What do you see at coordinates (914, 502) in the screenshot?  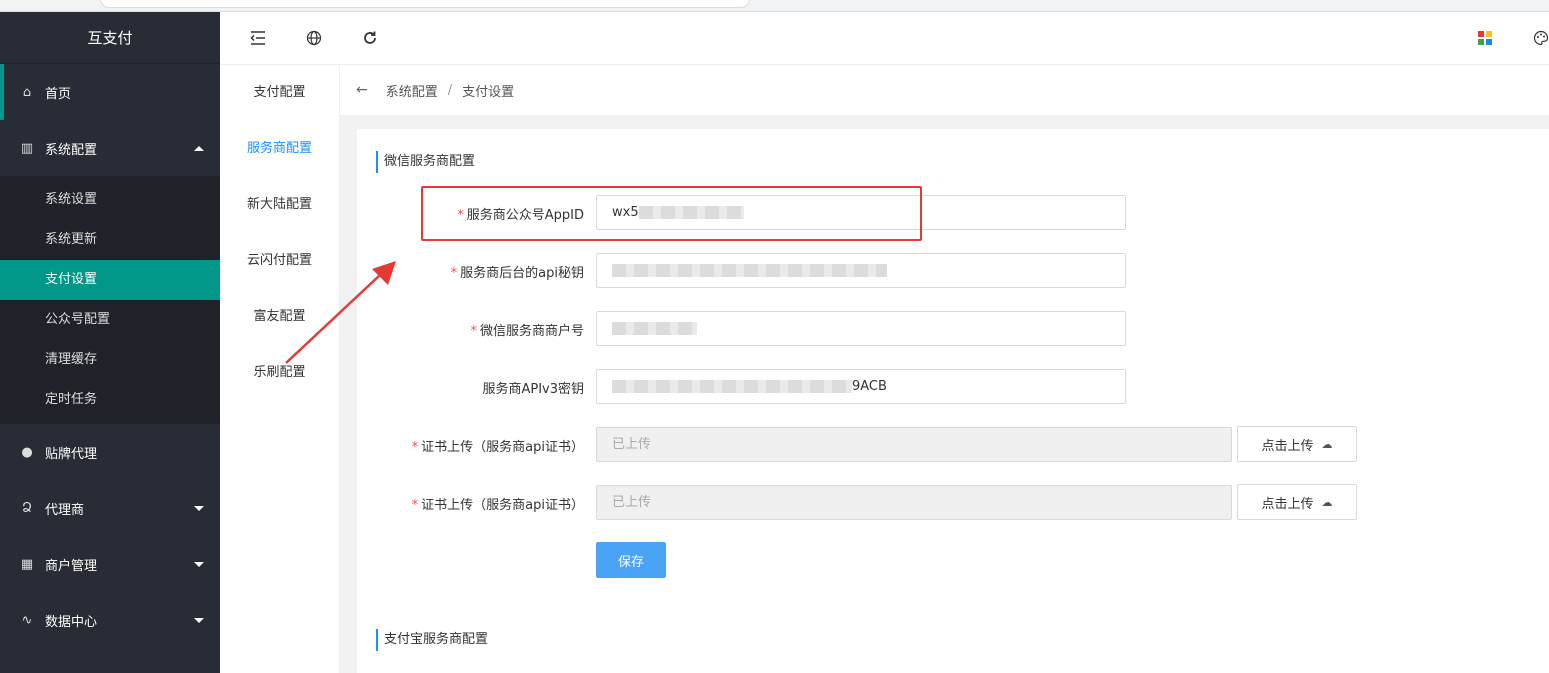 I see `cert2-input: 已上传` at bounding box center [914, 502].